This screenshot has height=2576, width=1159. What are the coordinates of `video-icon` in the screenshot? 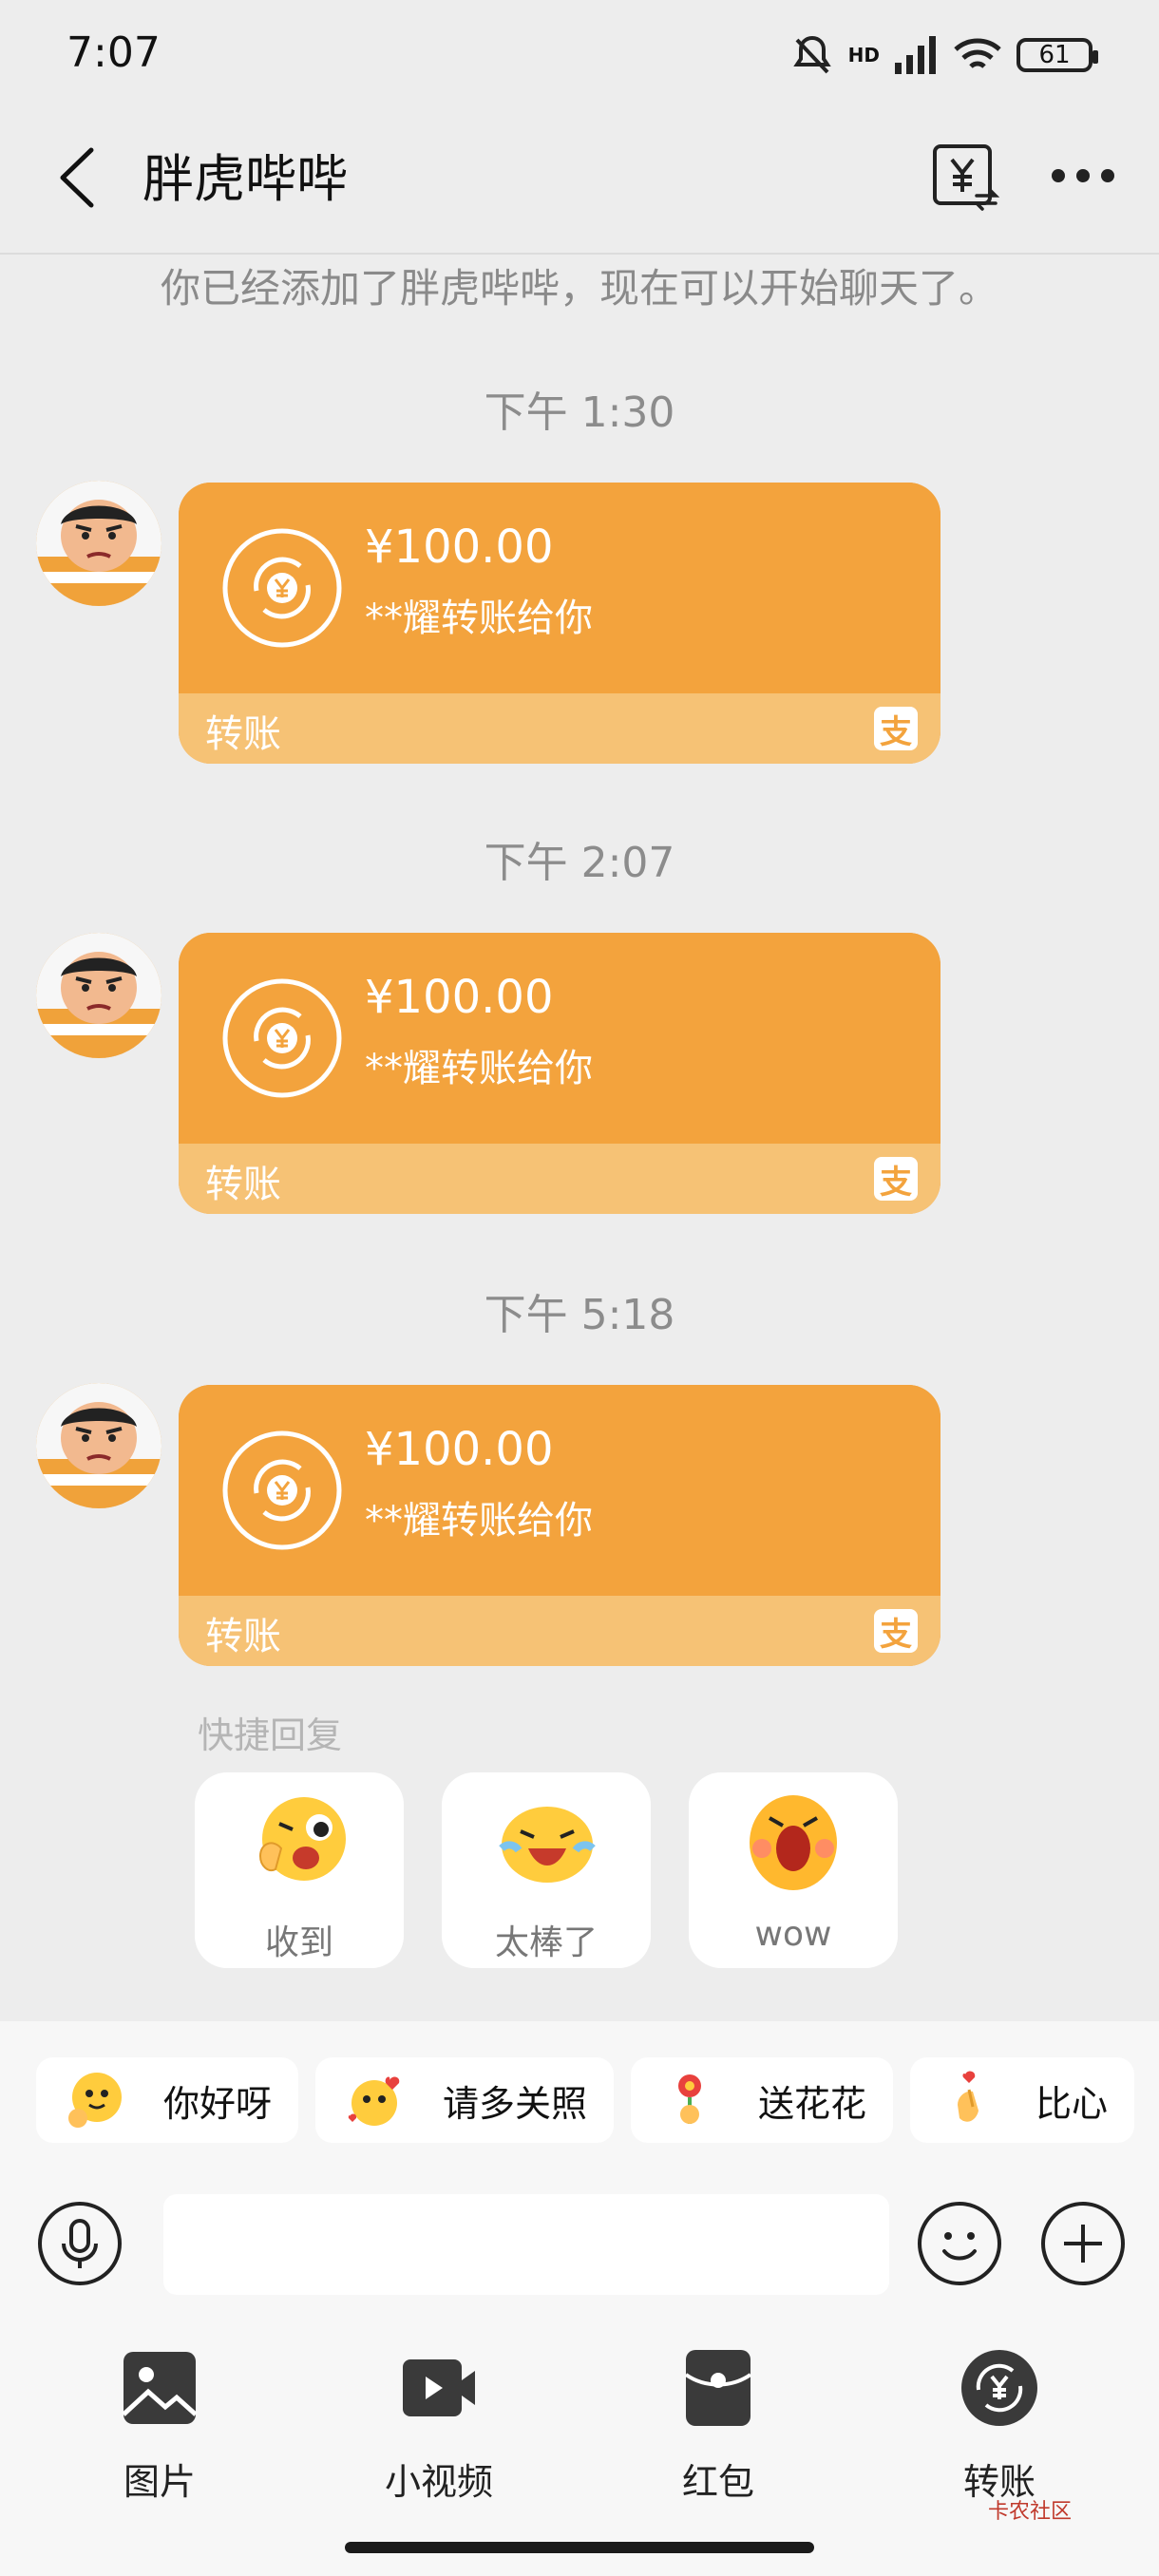 It's located at (439, 2387).